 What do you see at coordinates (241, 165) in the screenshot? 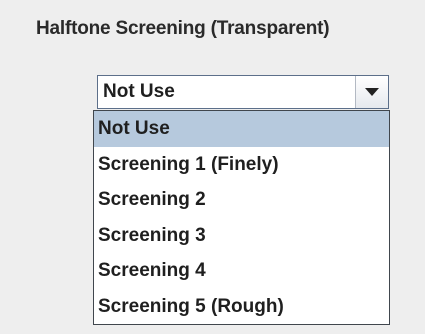
I see `dropdown-option-screening-1: Screening 1 (Finely)` at bounding box center [241, 165].